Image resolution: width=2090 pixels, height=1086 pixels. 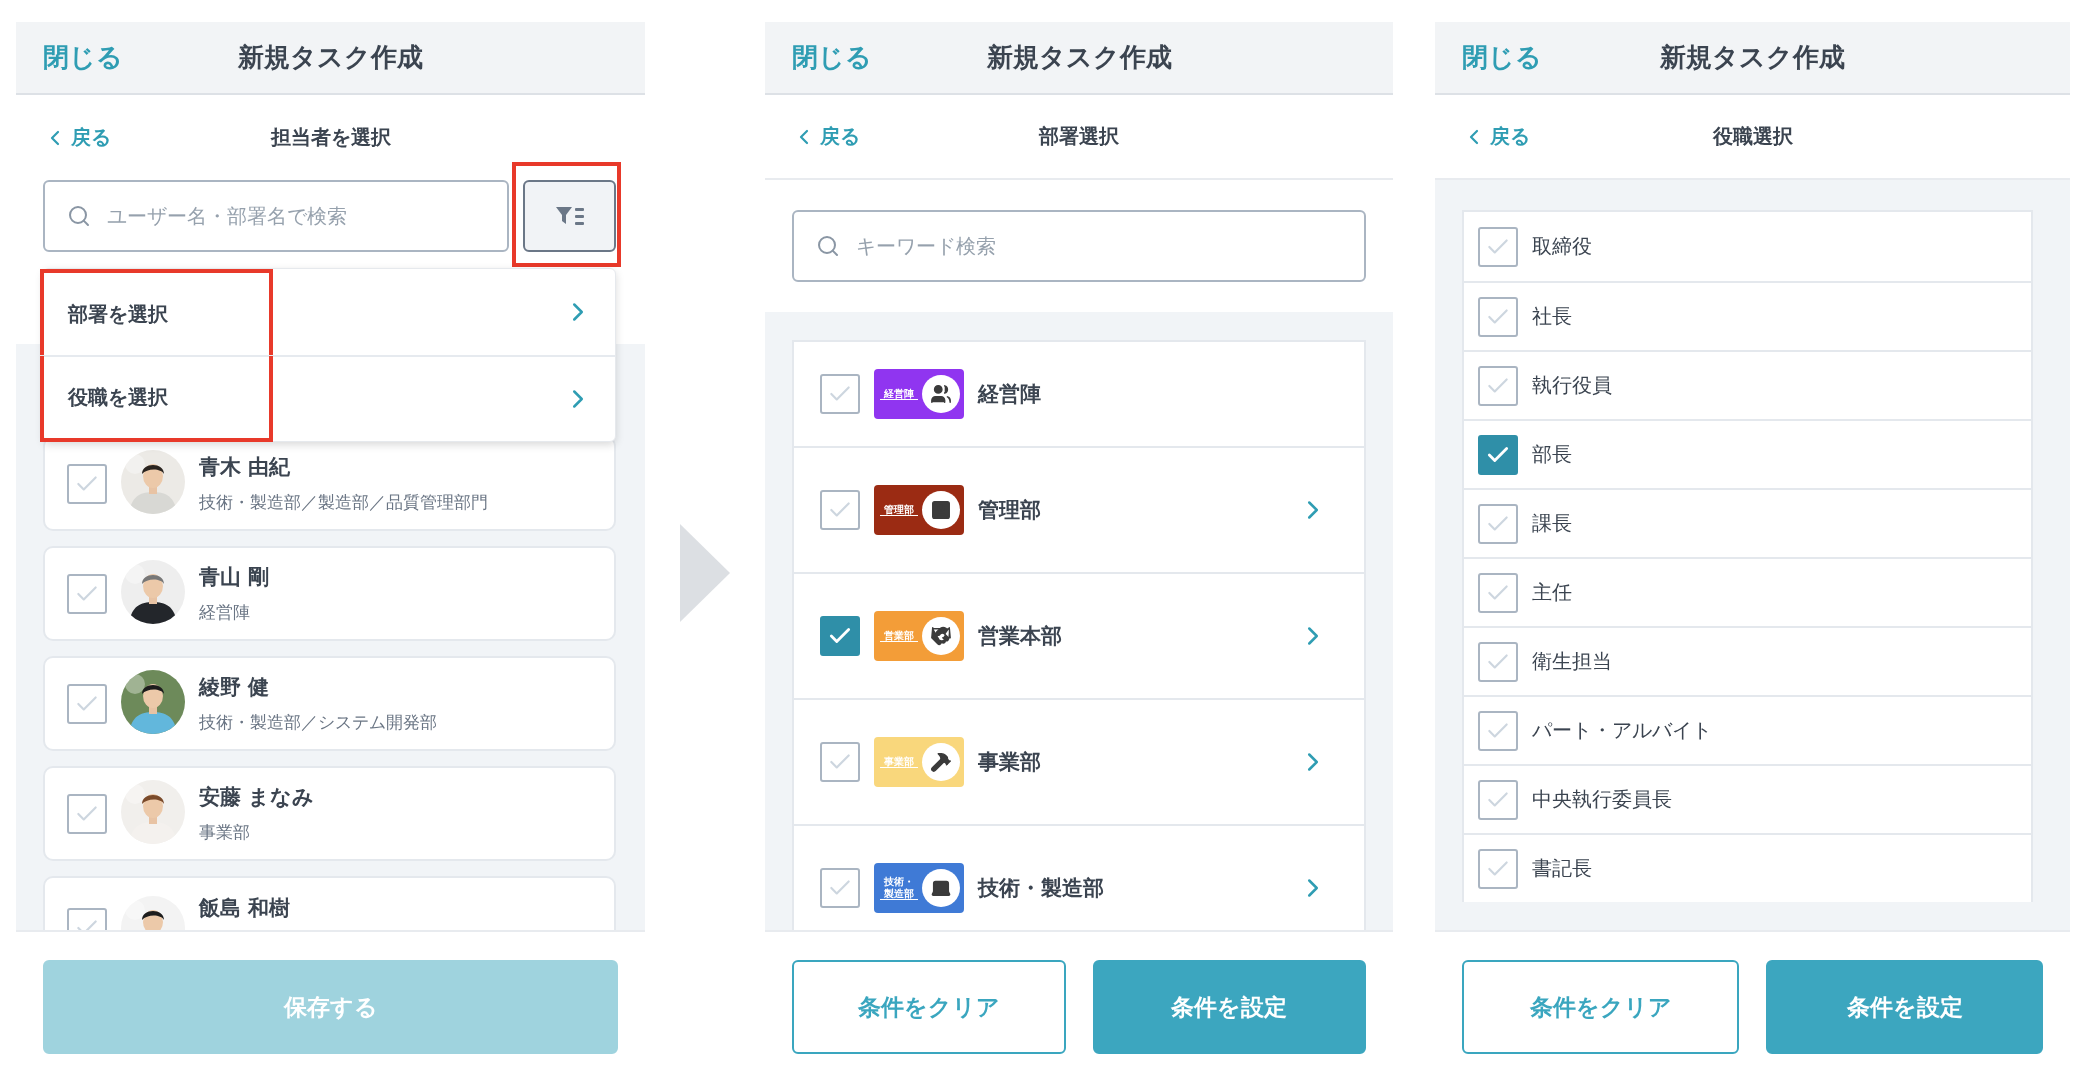 I want to click on position-row: パート・アルバイト, so click(x=1747, y=729).